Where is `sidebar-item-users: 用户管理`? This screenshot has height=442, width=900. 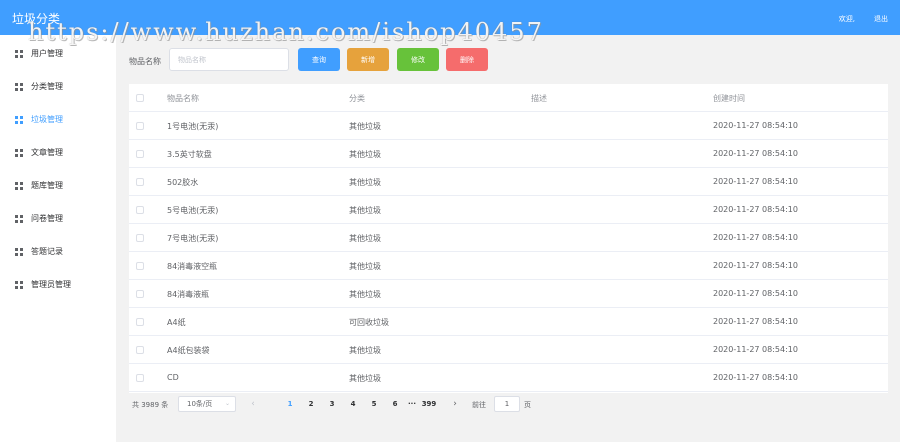 sidebar-item-users: 用户管理 is located at coordinates (58, 53).